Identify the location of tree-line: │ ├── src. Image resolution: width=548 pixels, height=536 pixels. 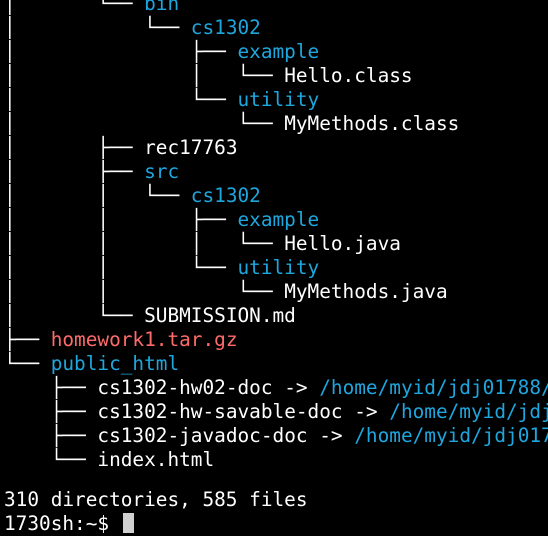
(91, 172).